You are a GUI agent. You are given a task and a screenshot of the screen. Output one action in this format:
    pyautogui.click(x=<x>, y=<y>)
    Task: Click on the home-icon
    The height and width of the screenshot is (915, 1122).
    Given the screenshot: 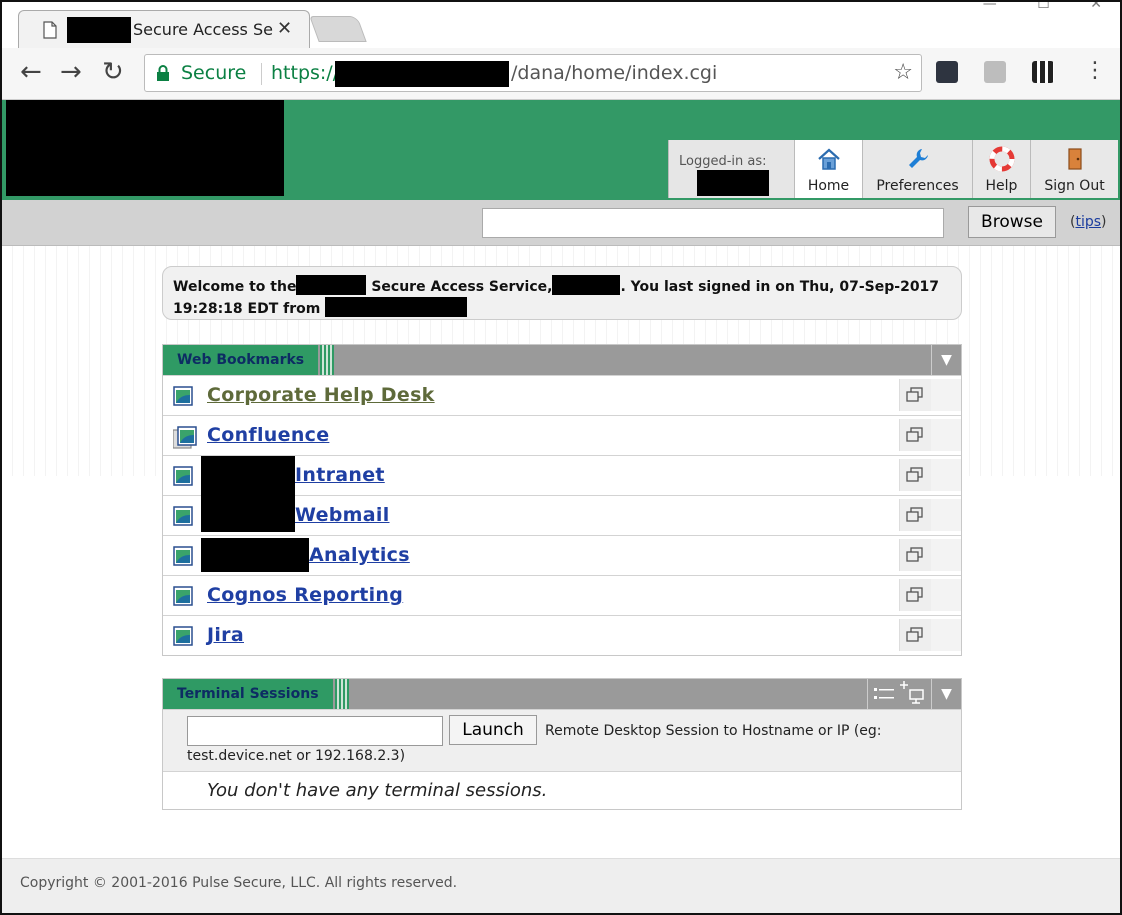 What is the action you would take?
    pyautogui.click(x=828, y=159)
    